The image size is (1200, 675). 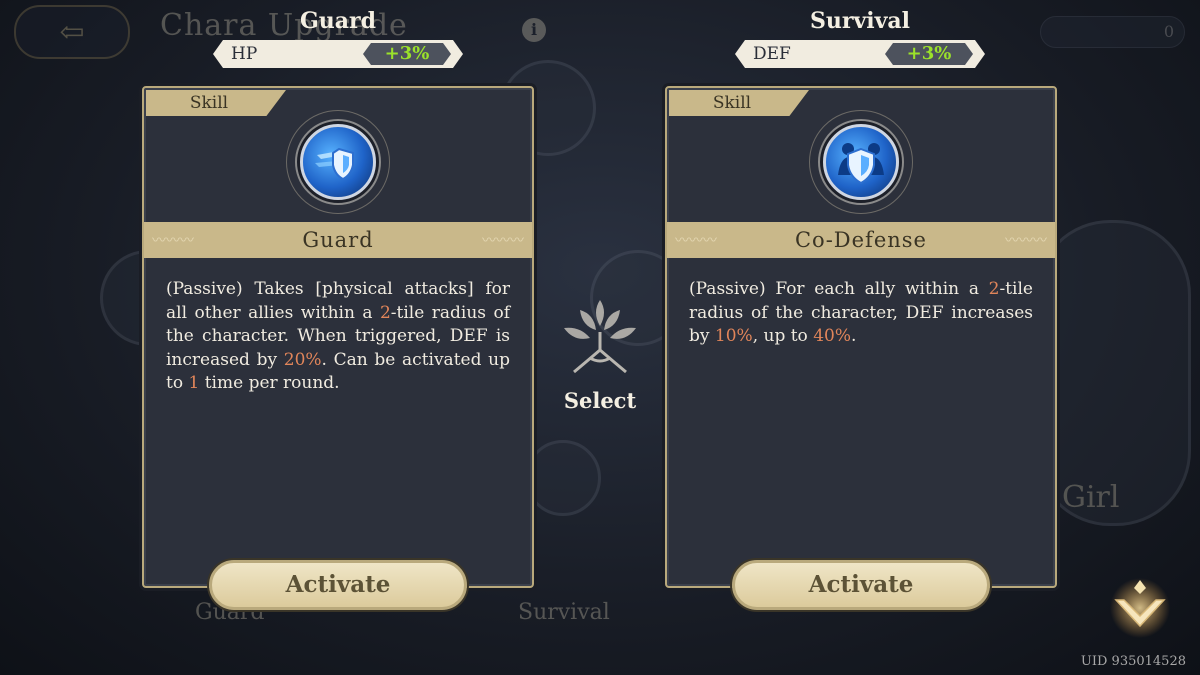 I want to click on right-stat-value: +3%, so click(x=929, y=54).